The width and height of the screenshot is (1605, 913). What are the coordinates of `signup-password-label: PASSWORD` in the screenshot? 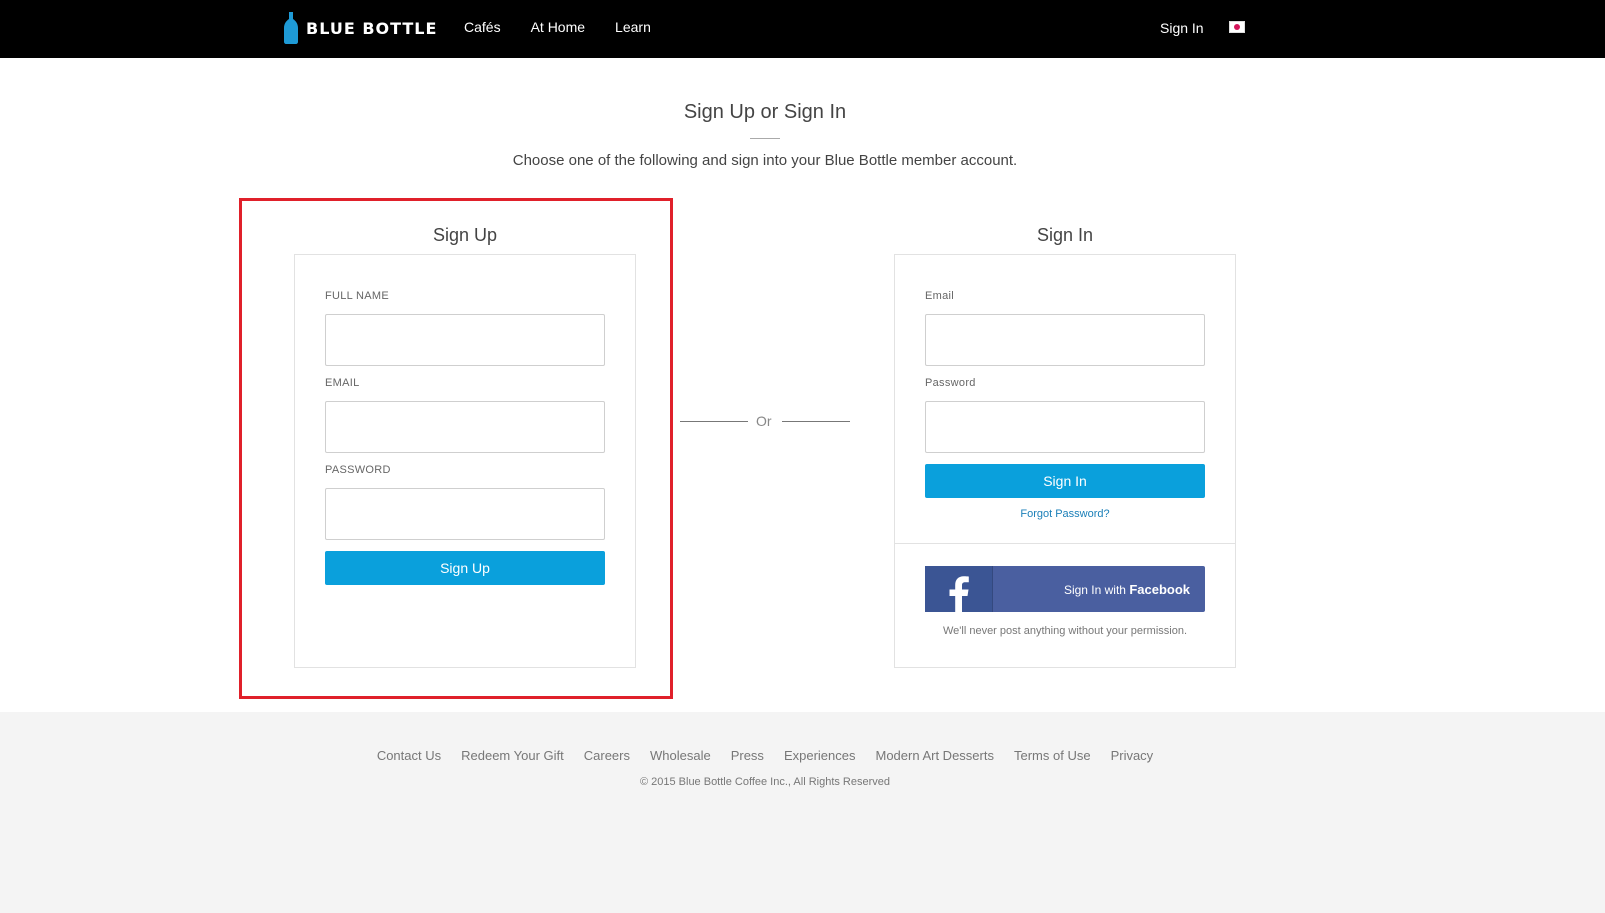 It's located at (358, 470).